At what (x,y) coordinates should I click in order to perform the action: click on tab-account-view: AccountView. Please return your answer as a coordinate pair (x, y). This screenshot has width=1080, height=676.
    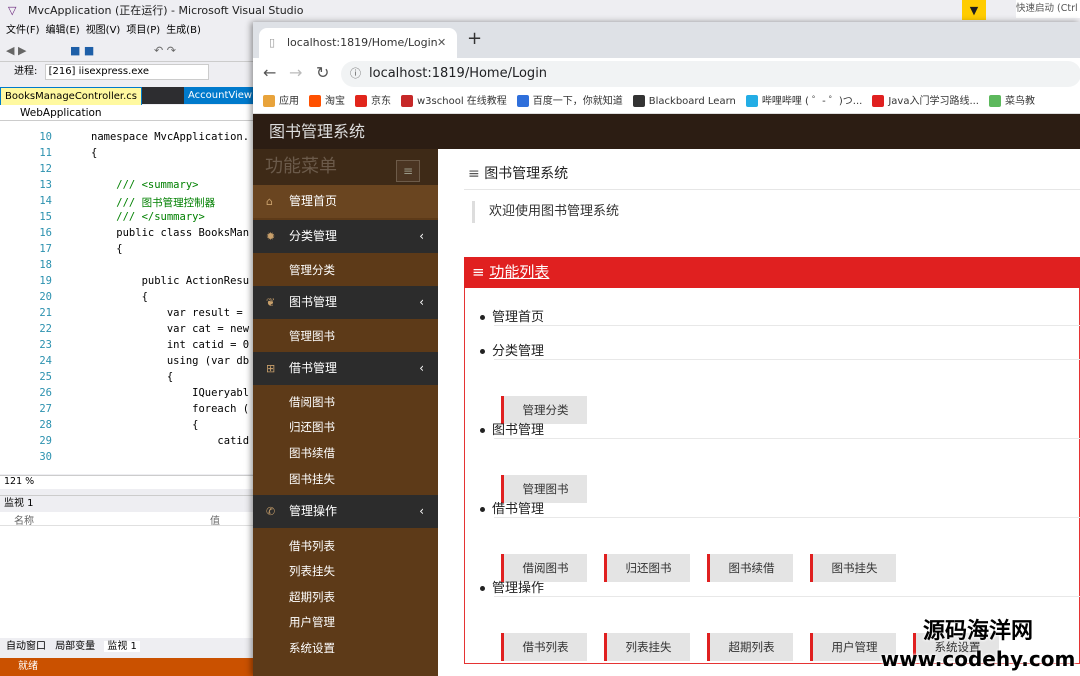
    Looking at the image, I should click on (218, 95).